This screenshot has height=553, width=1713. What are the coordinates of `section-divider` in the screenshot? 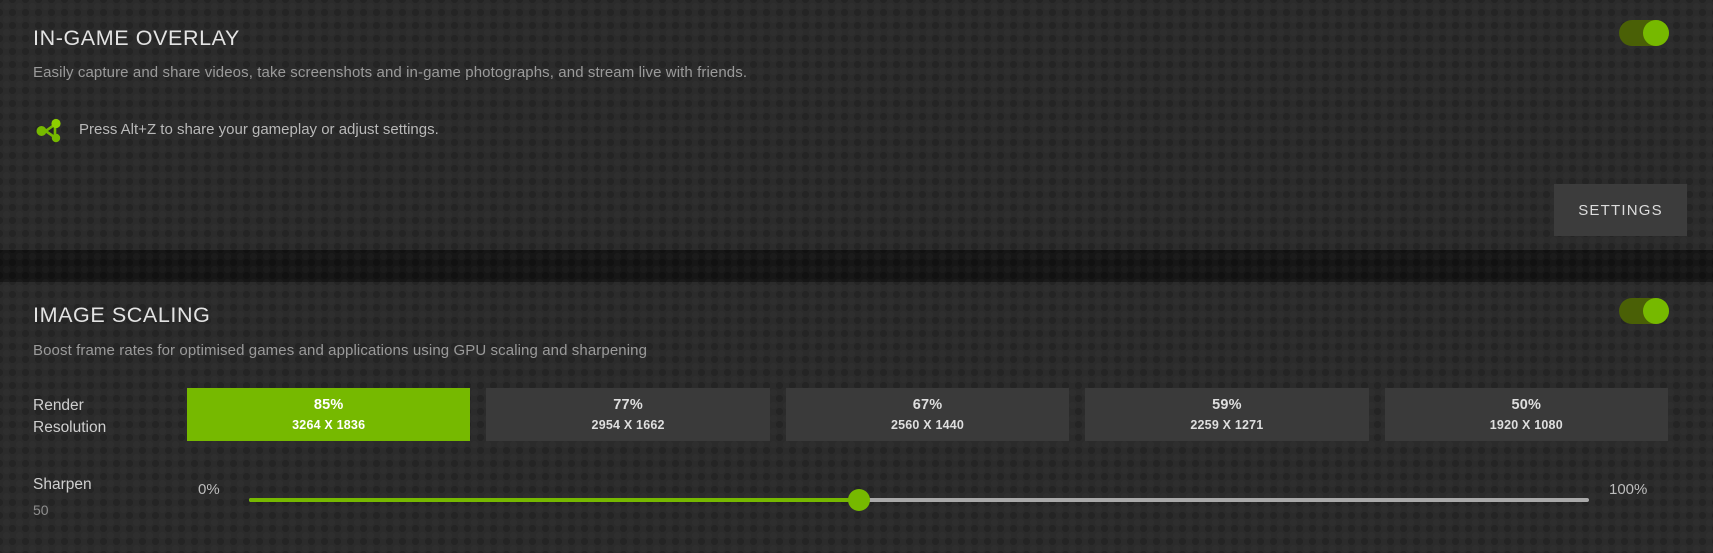 It's located at (856, 266).